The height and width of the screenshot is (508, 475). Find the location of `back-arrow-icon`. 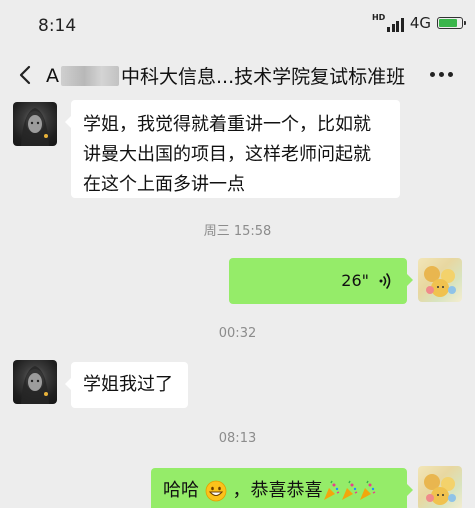

back-arrow-icon is located at coordinates (26, 75).